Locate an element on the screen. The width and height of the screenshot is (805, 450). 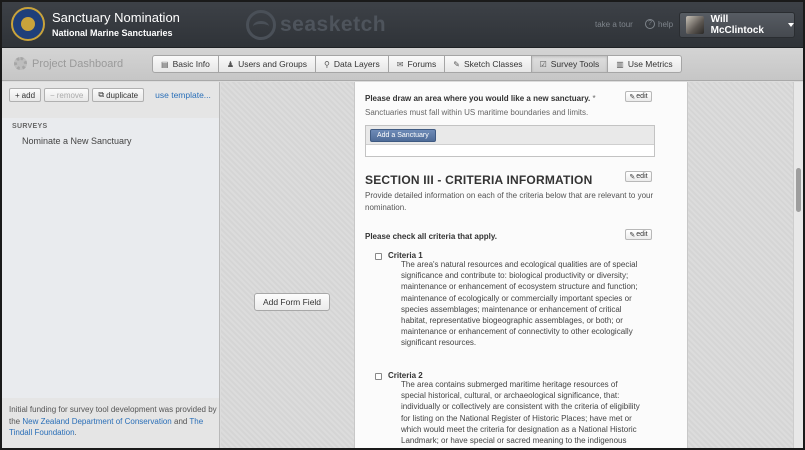
surveys-heading: SURVEYS is located at coordinates (30, 126).